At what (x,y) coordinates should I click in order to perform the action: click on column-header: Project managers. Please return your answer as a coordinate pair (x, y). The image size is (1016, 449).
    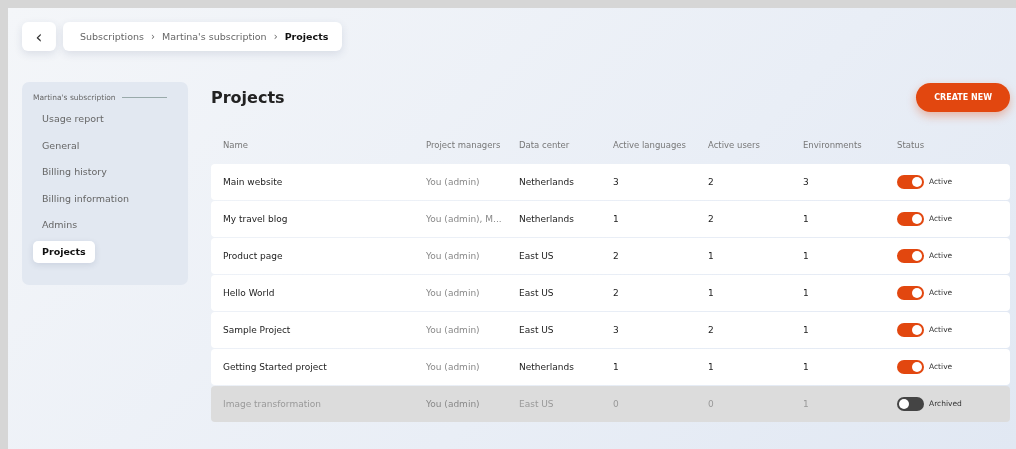
    Looking at the image, I should click on (464, 145).